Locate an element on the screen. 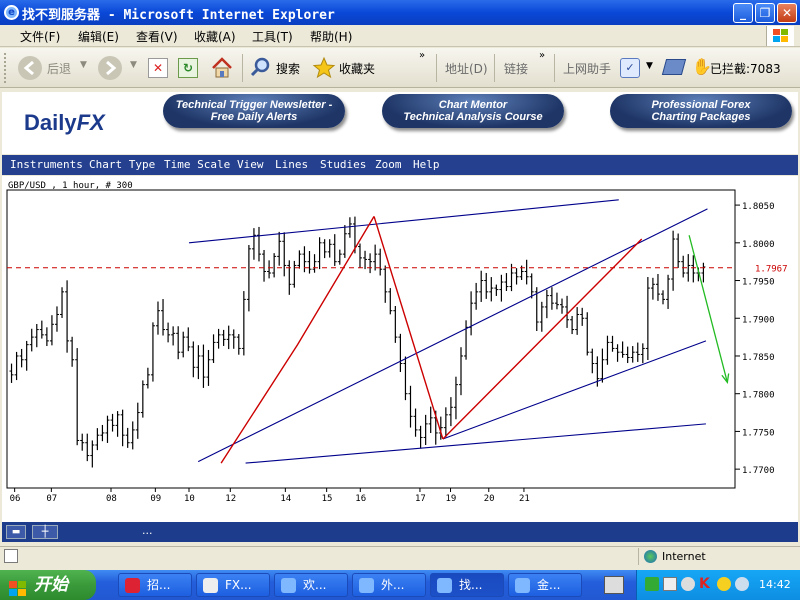 This screenshot has height=600, width=800. chart-menu-zoom: Zoom is located at coordinates (388, 164).